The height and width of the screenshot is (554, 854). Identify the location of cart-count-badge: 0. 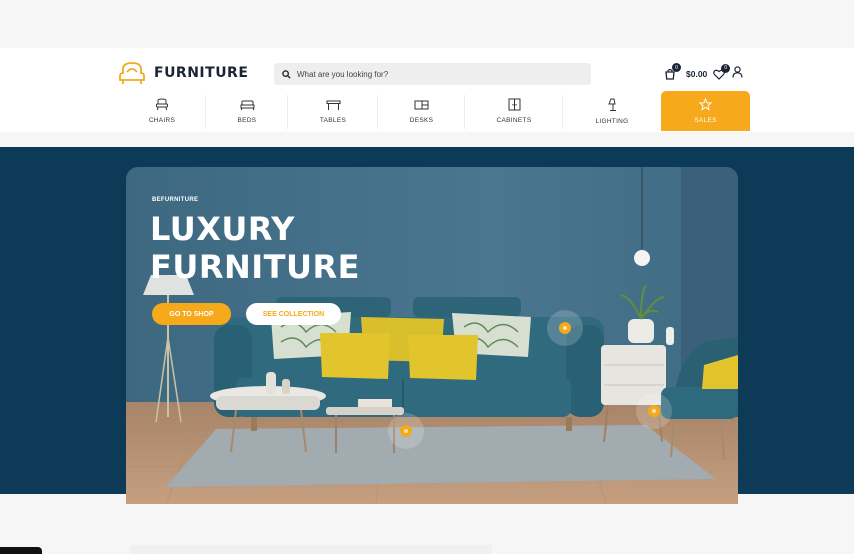
(676, 67).